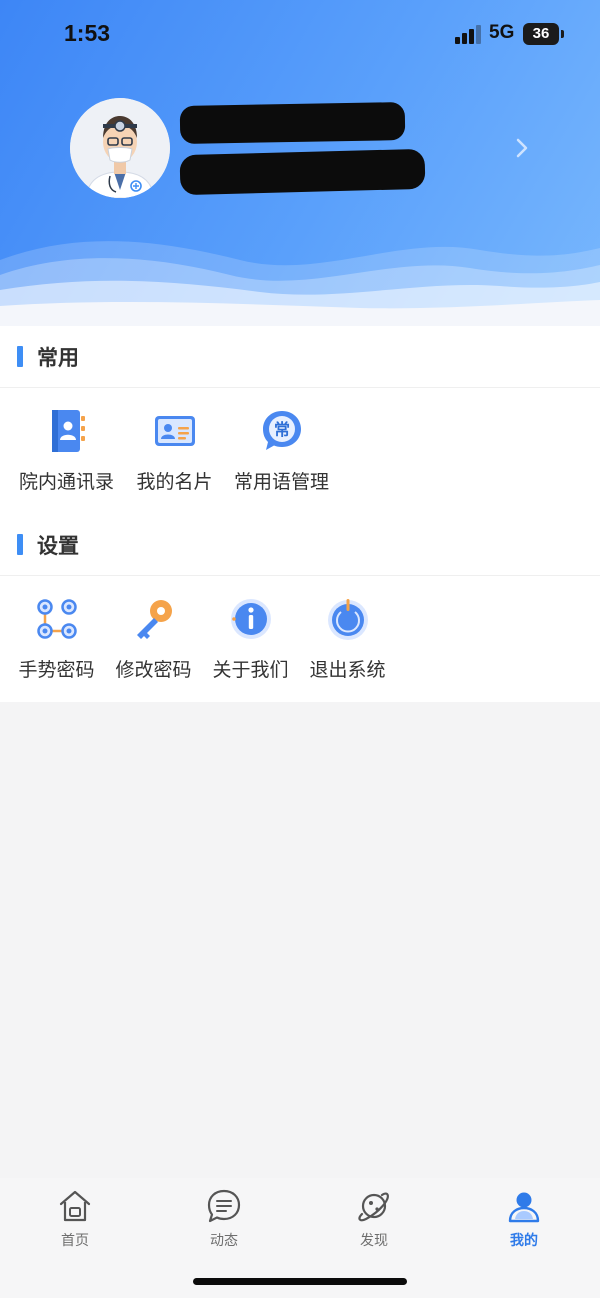 The image size is (600, 1298). I want to click on tab-mine: 我的, so click(524, 1219).